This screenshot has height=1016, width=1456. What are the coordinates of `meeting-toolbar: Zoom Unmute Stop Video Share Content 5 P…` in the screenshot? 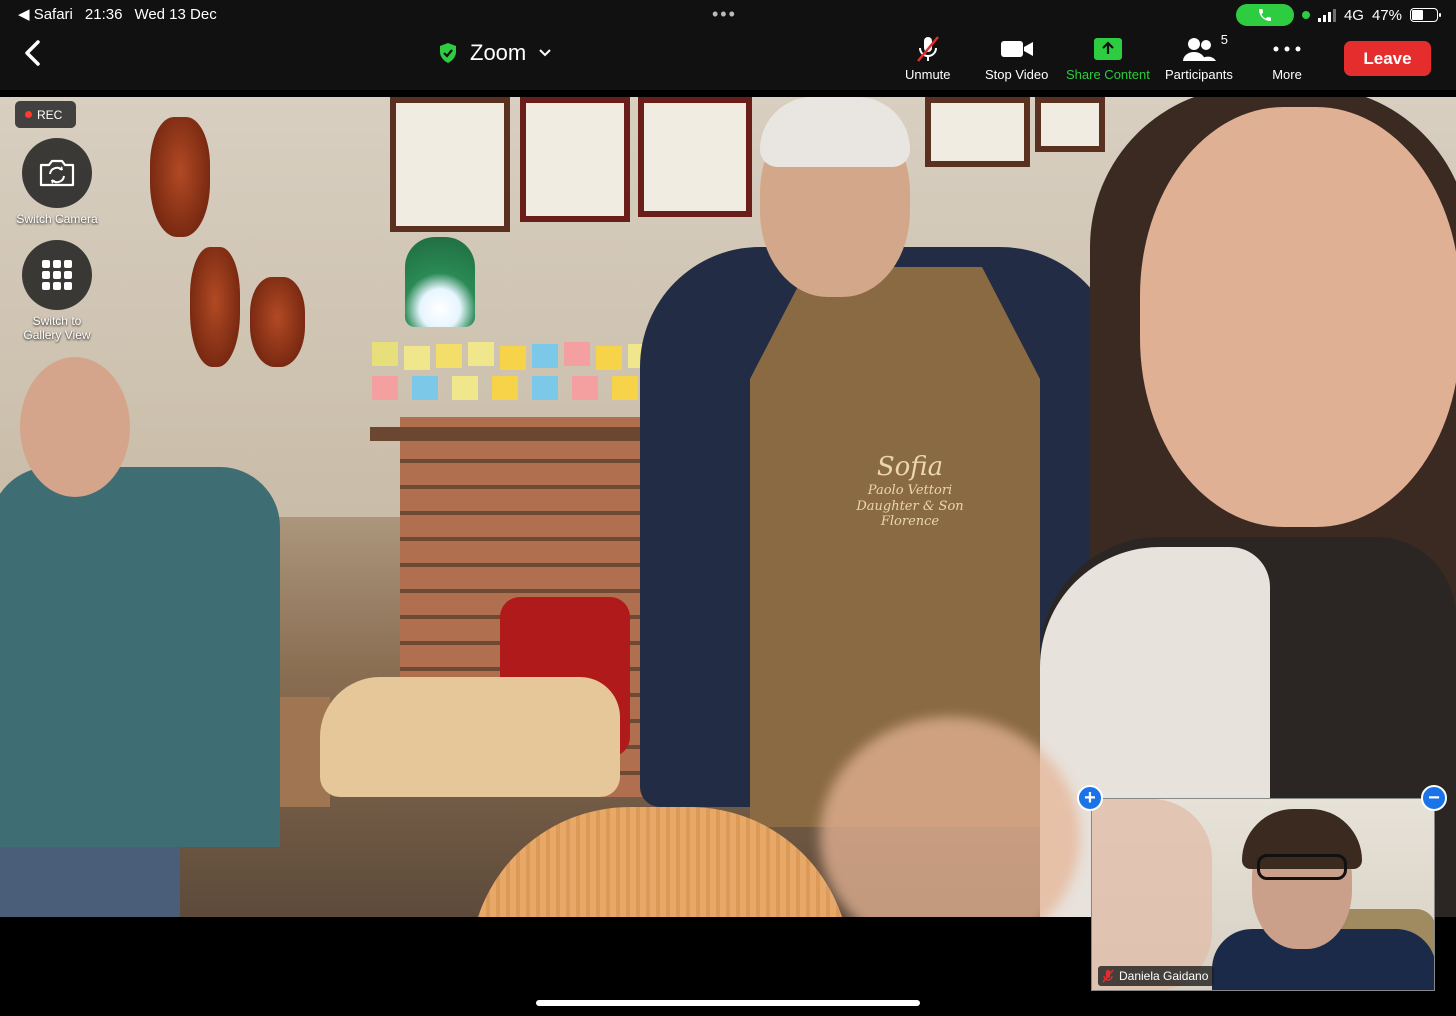 It's located at (728, 59).